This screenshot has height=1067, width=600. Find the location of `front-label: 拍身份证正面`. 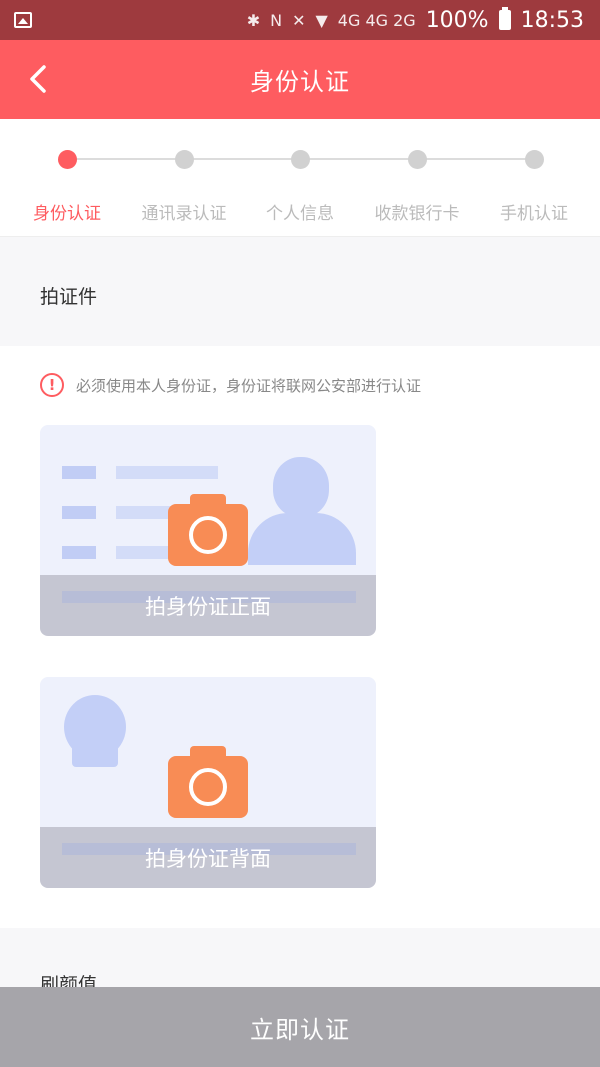

front-label: 拍身份证正面 is located at coordinates (208, 607).